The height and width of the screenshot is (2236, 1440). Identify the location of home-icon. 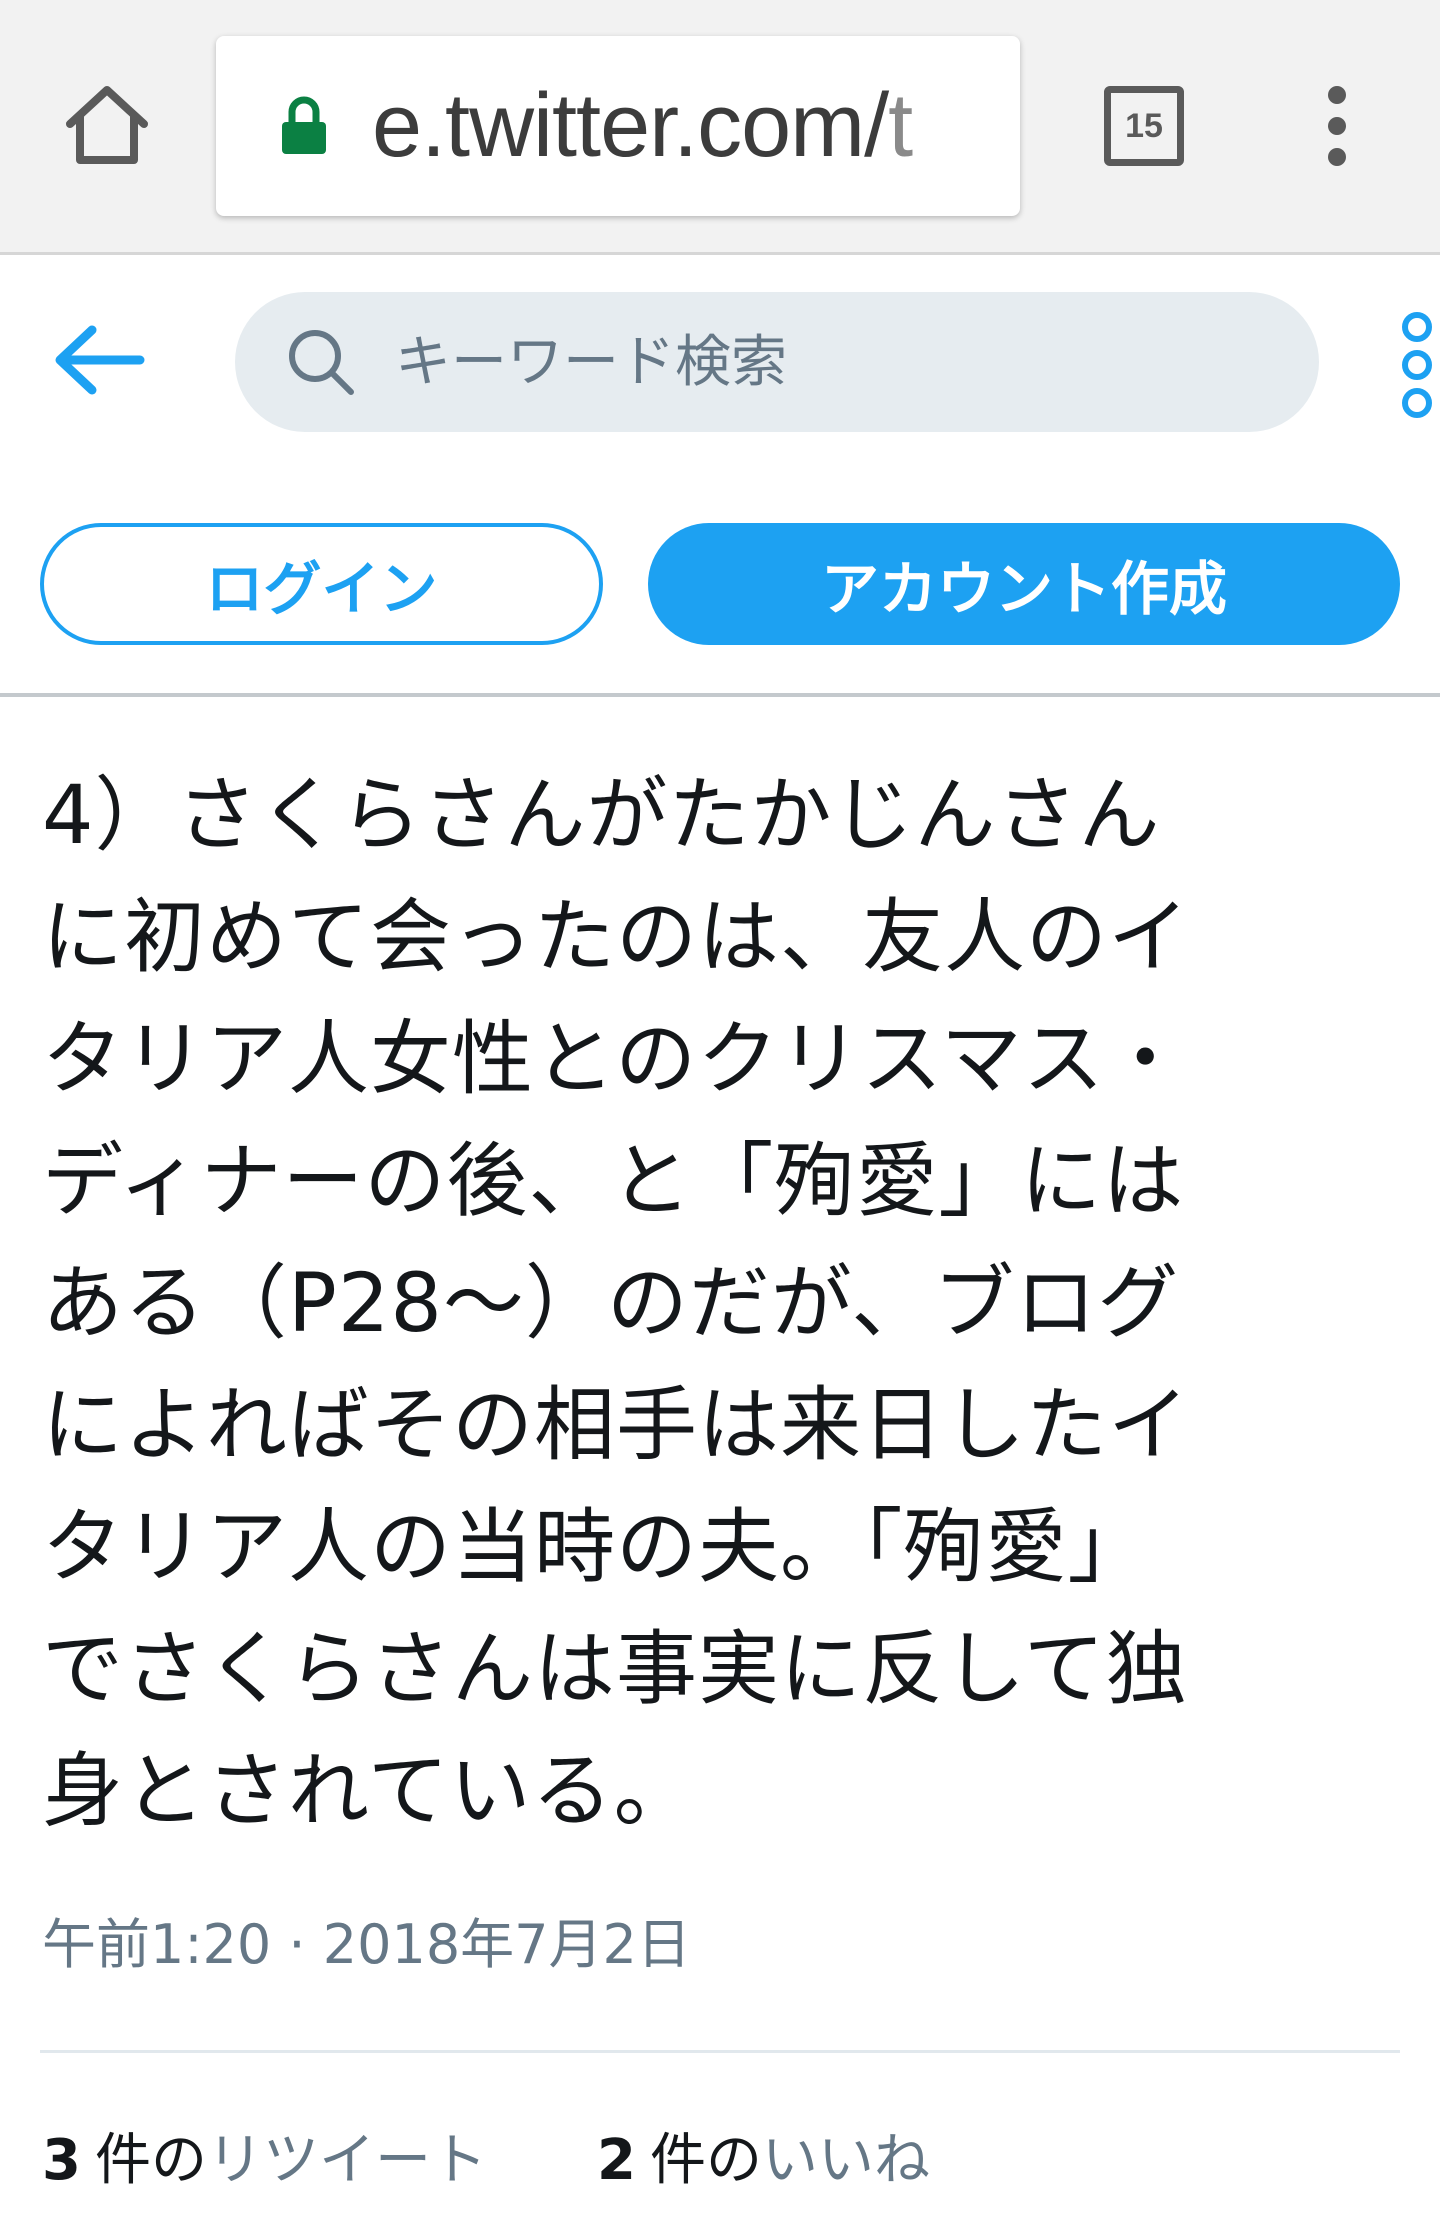
(107, 125).